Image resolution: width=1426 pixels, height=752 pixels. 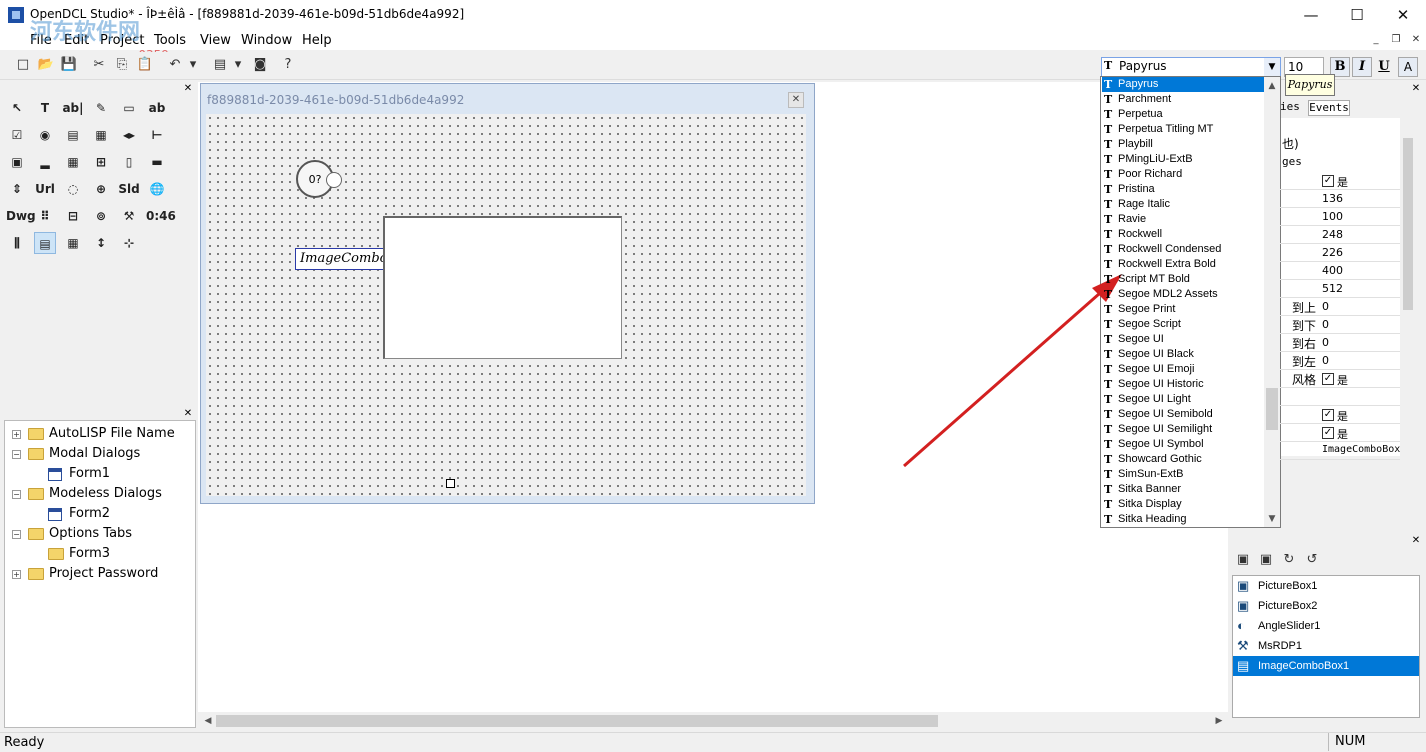 What do you see at coordinates (129, 243) in the screenshot?
I see `toolbox-tool-icon: ⊹` at bounding box center [129, 243].